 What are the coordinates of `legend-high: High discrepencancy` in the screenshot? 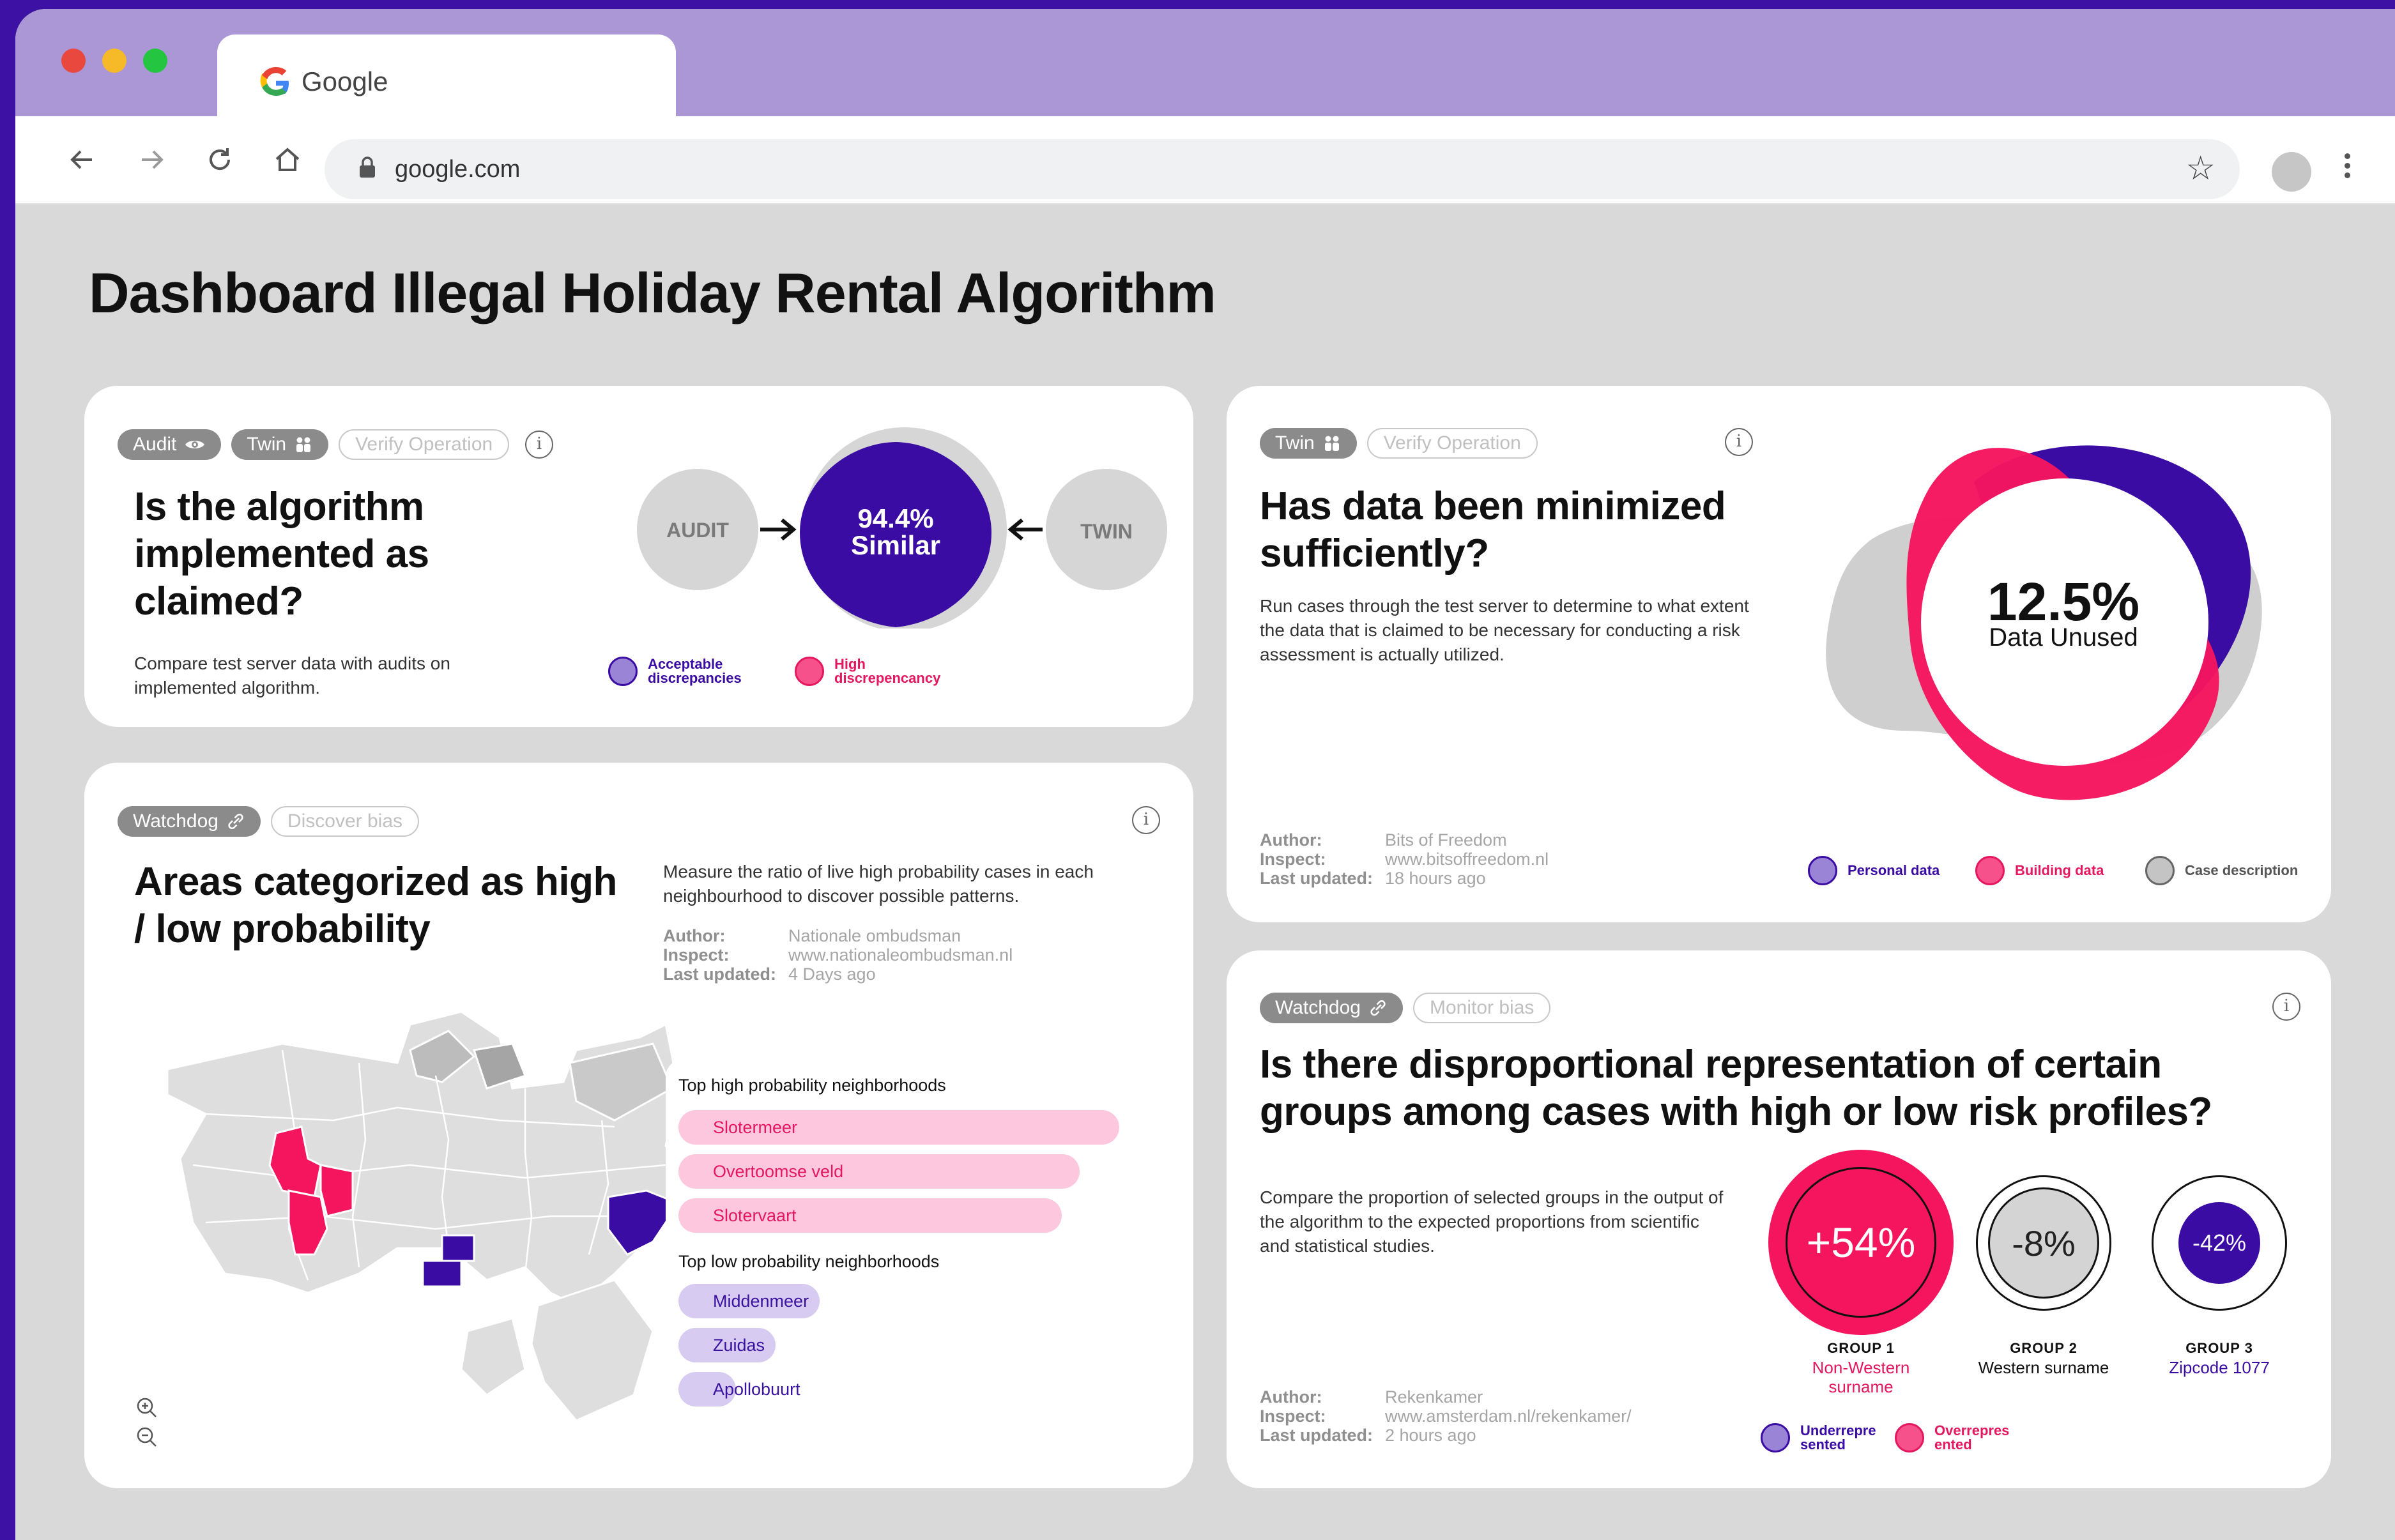 It's located at (872, 672).